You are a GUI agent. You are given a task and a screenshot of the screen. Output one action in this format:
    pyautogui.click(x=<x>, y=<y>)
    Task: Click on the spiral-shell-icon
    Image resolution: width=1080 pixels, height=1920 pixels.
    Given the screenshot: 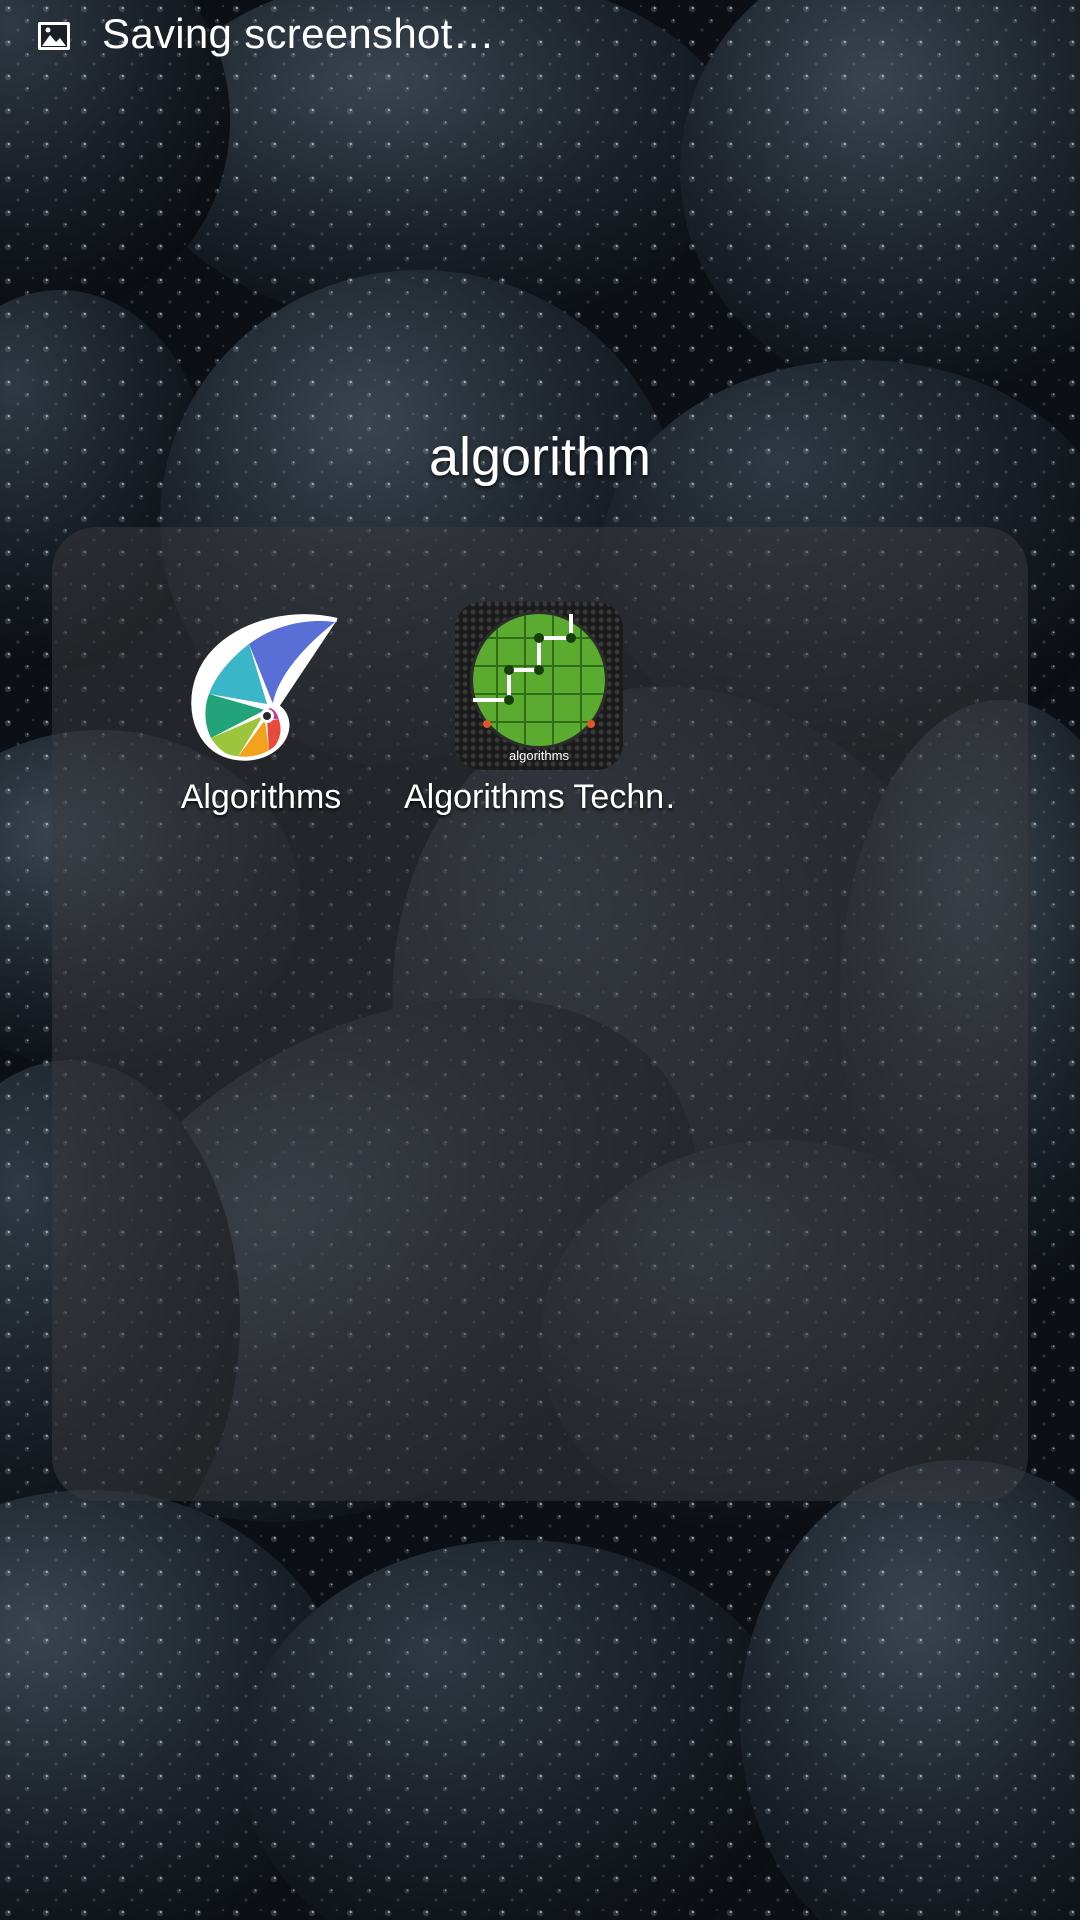 What is the action you would take?
    pyautogui.click(x=264, y=687)
    